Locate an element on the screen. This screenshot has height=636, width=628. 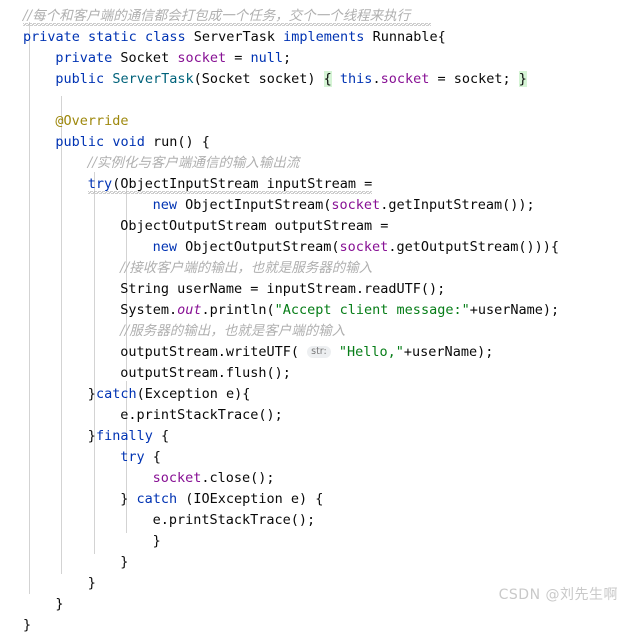
watermark: CSDN @刘先生啊 is located at coordinates (558, 595).